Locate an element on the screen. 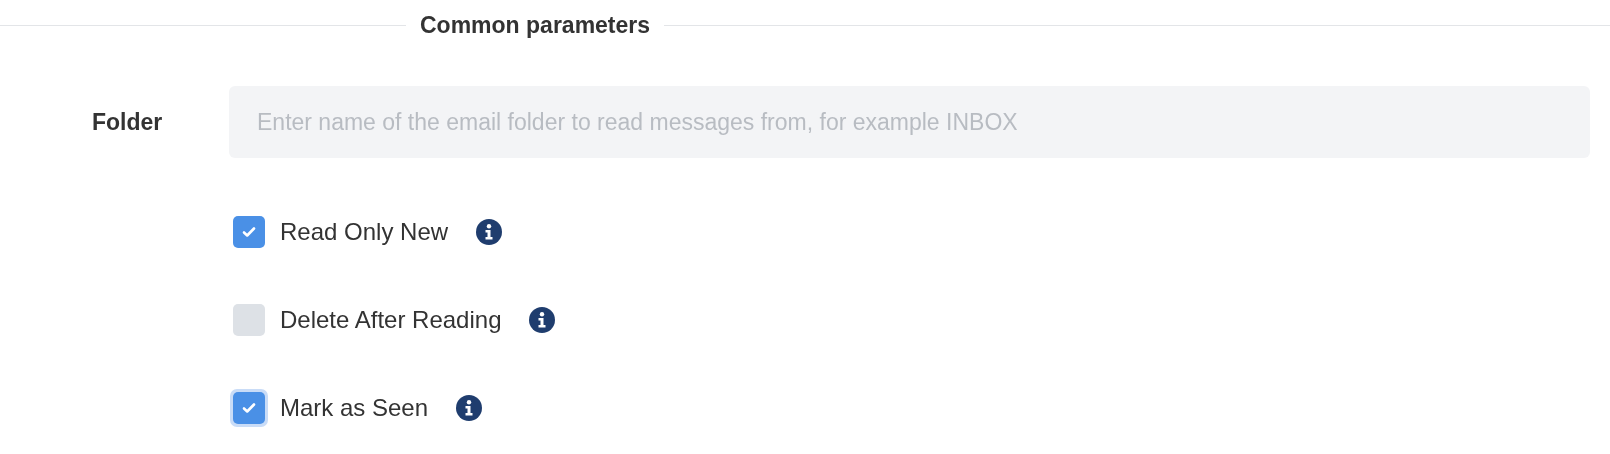  folder-field: Enter name of the email folder to read messages from, for example INBOX is located at coordinates (909, 122).